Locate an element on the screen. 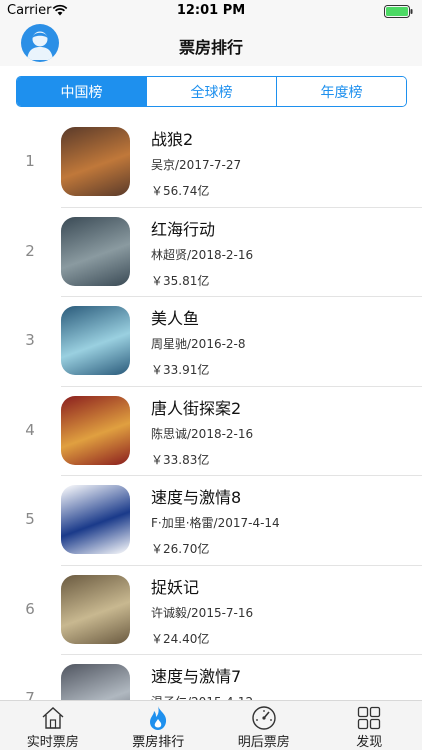 This screenshot has height=750, width=422. movie-director-date: 周星驰/2016-2-8 is located at coordinates (198, 344).